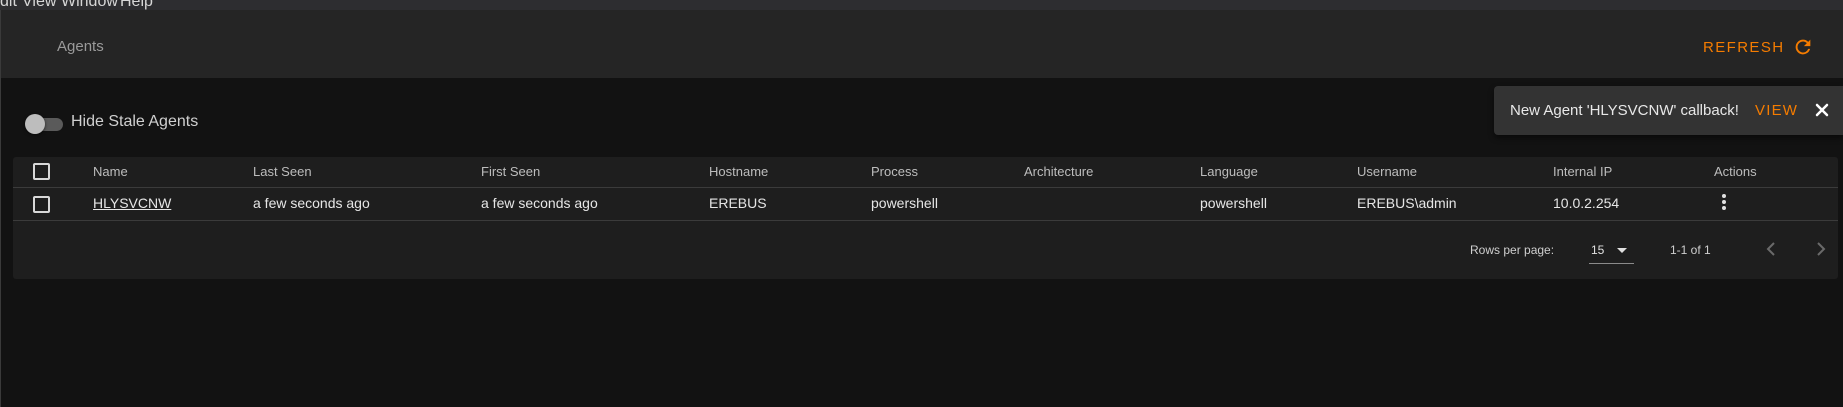 Image resolution: width=1843 pixels, height=407 pixels. I want to click on column-header-architecture: Architecture, so click(1058, 171).